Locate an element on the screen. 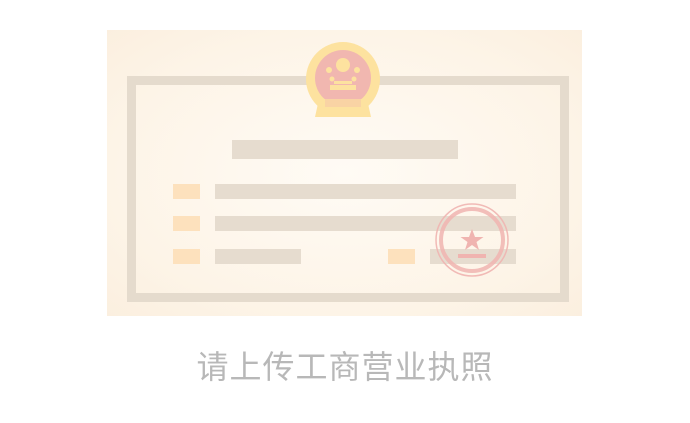  official-seal-icon is located at coordinates (472, 240).